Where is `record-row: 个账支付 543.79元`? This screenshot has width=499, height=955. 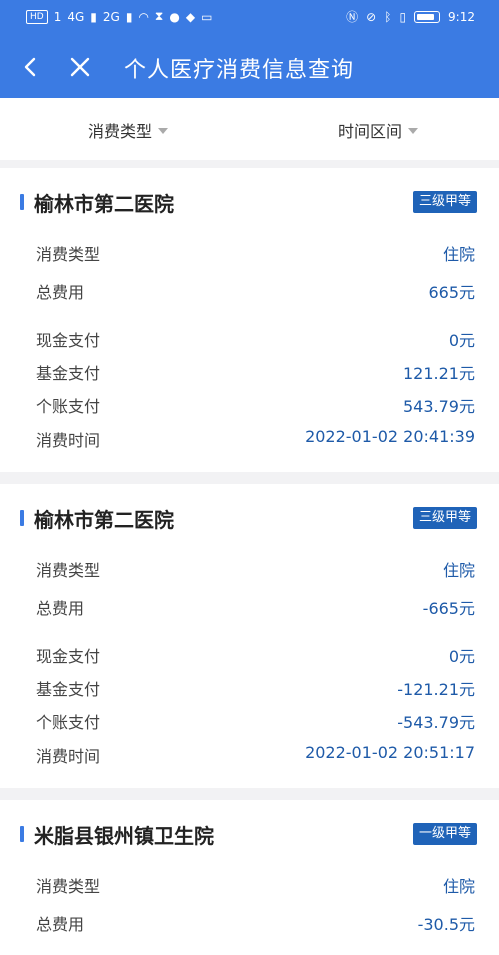 record-row: 个账支付 543.79元 is located at coordinates (249, 403).